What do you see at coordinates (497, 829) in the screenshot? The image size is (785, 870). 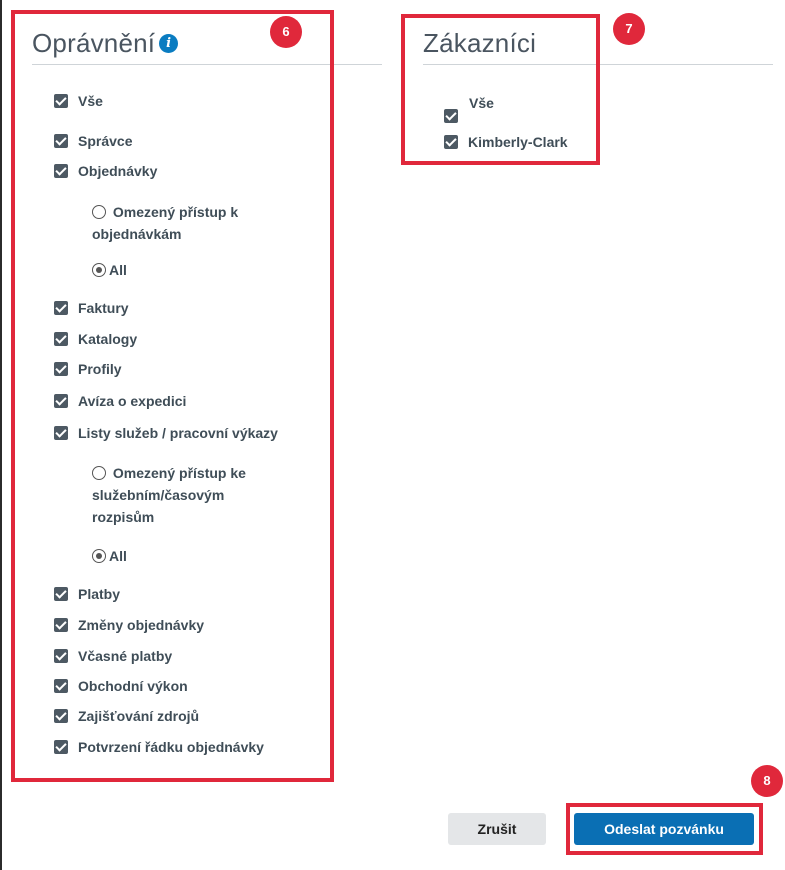 I see `cancel-button: Zrušit` at bounding box center [497, 829].